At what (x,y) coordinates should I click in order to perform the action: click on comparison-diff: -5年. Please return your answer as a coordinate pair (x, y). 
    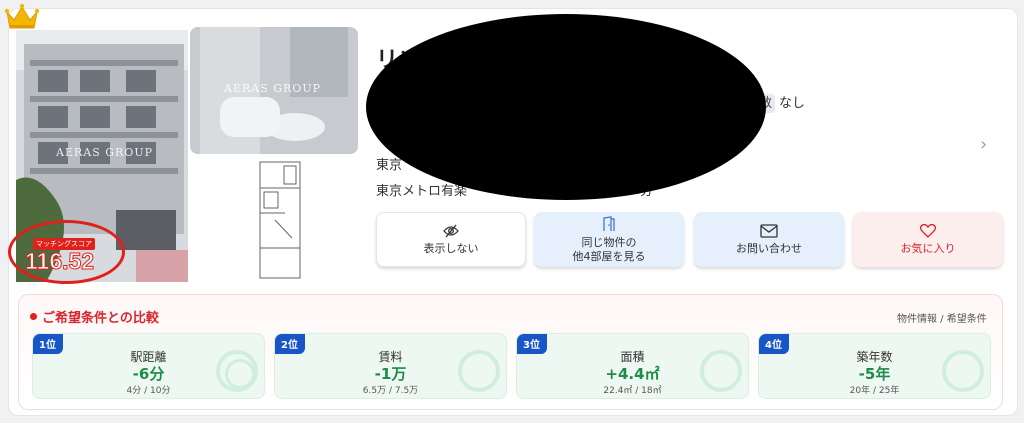
    Looking at the image, I should click on (874, 374).